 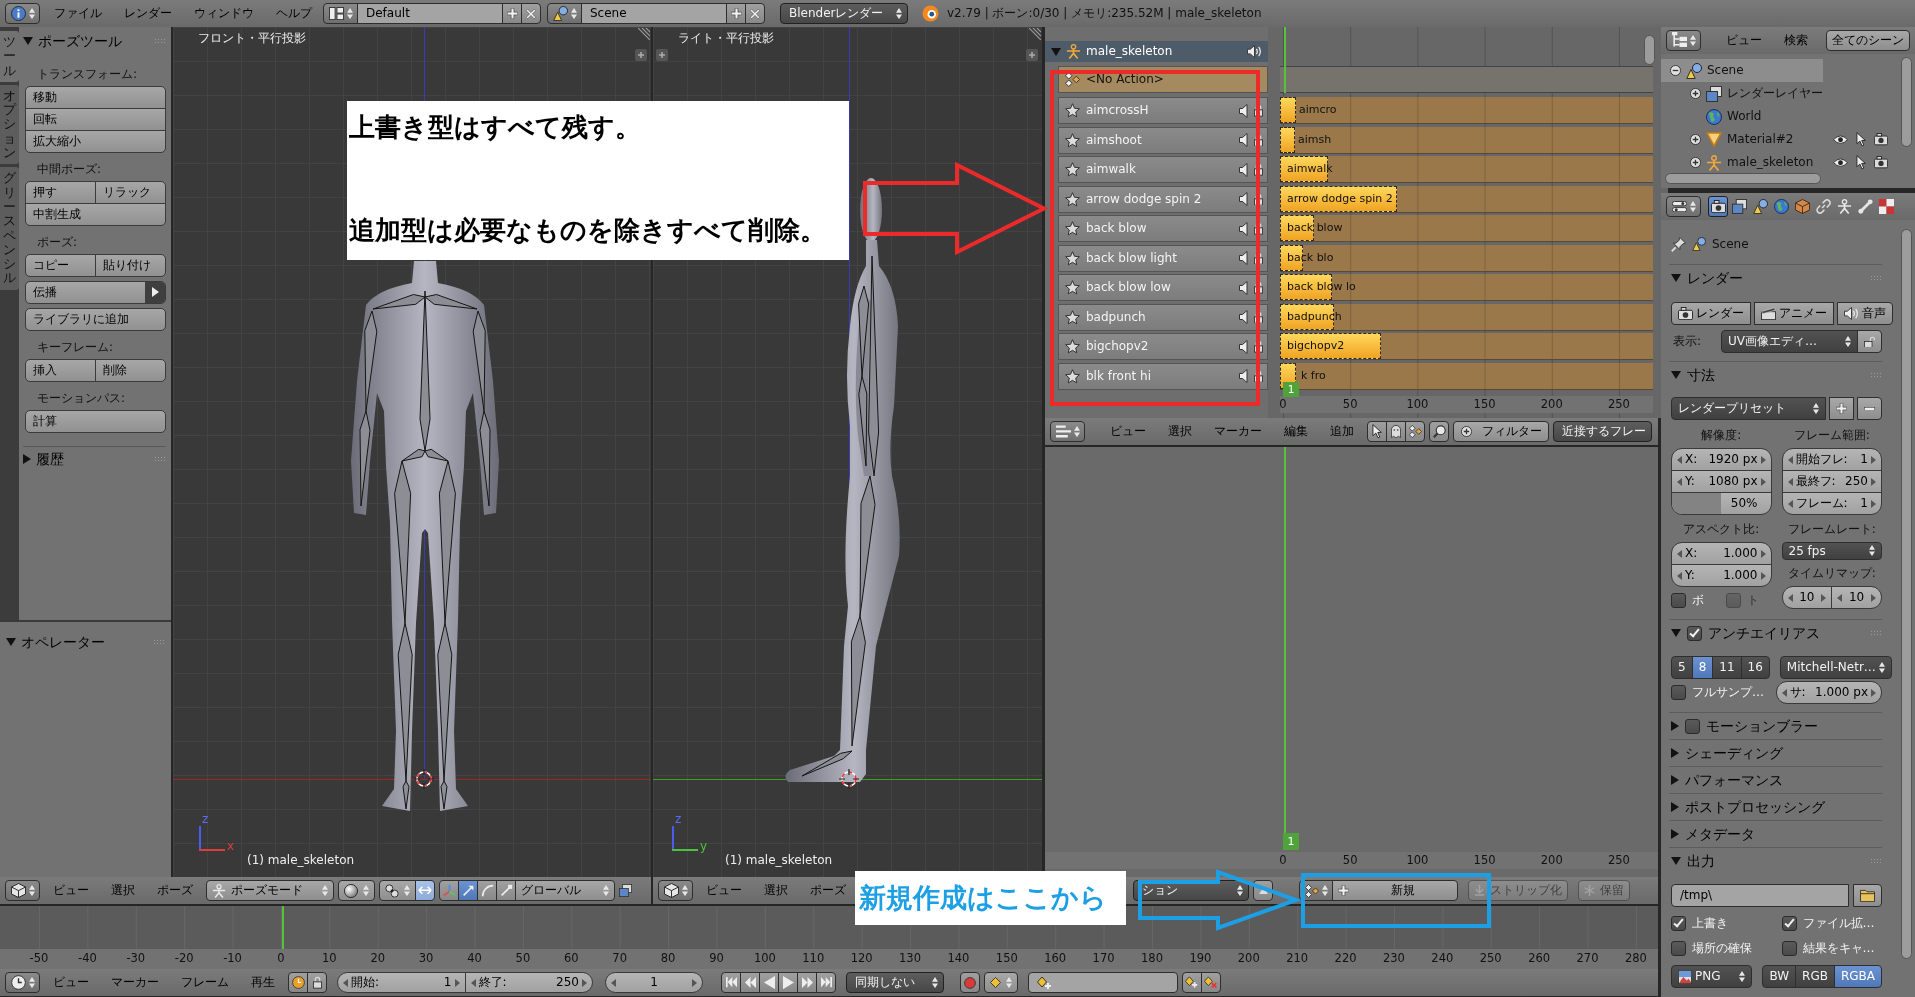 What do you see at coordinates (1678, 244) in the screenshot?
I see `pin-icon` at bounding box center [1678, 244].